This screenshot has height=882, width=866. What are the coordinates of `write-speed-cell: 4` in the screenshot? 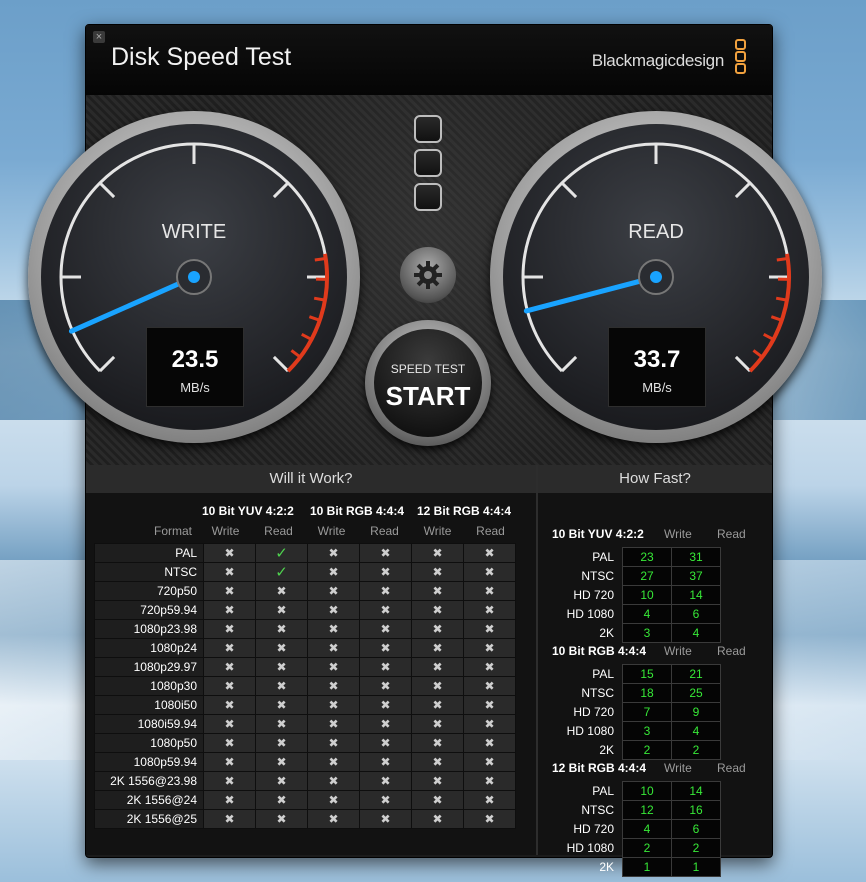 It's located at (647, 829).